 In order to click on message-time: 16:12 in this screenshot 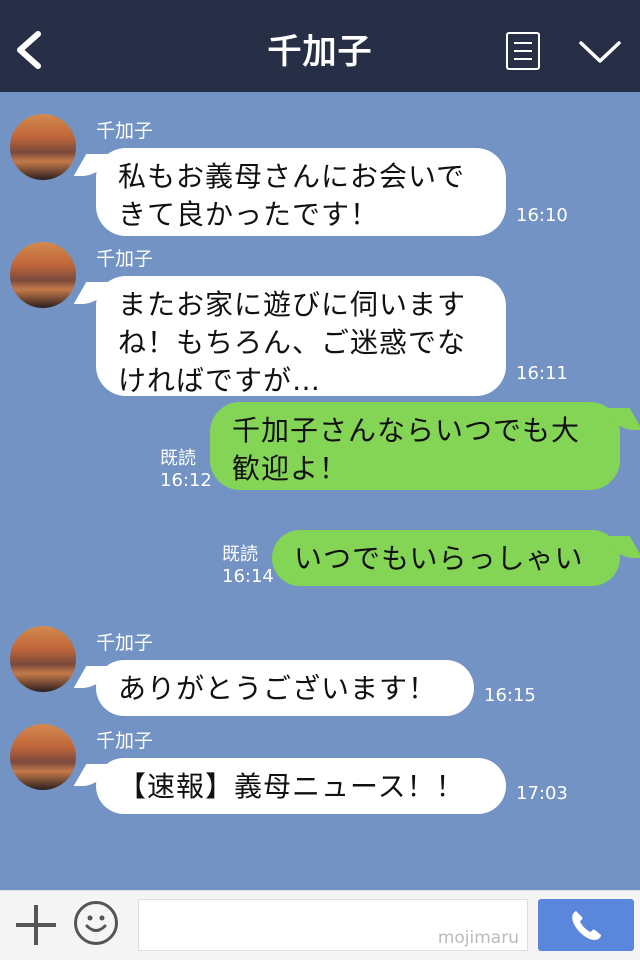, I will do `click(186, 480)`.